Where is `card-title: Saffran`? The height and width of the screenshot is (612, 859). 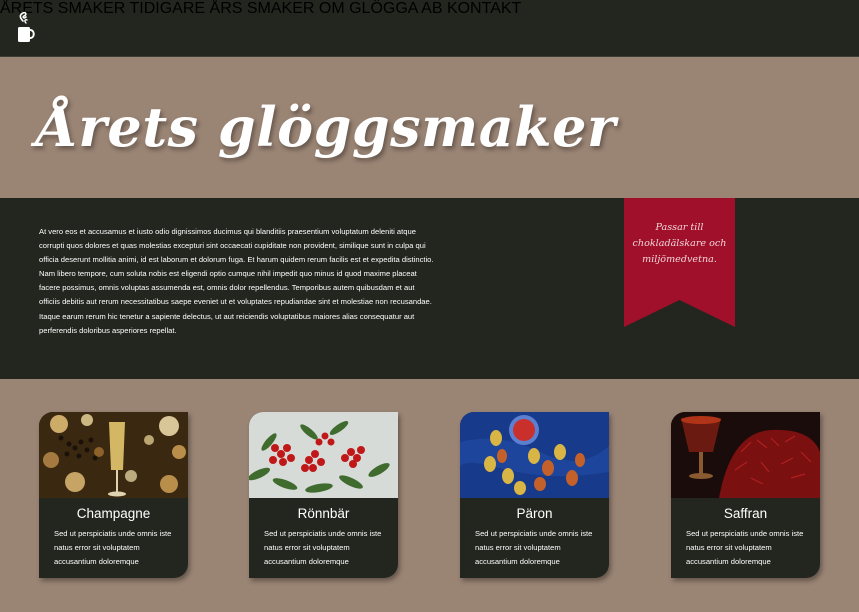
card-title: Saffran is located at coordinates (745, 513).